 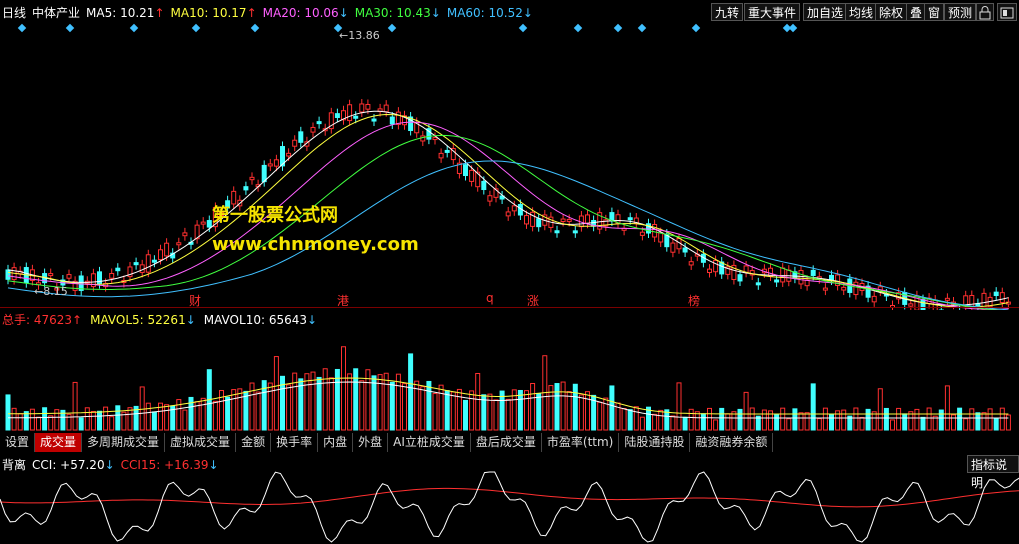 I want to click on tab-margin-balance: 融资融券余额, so click(x=732, y=442).